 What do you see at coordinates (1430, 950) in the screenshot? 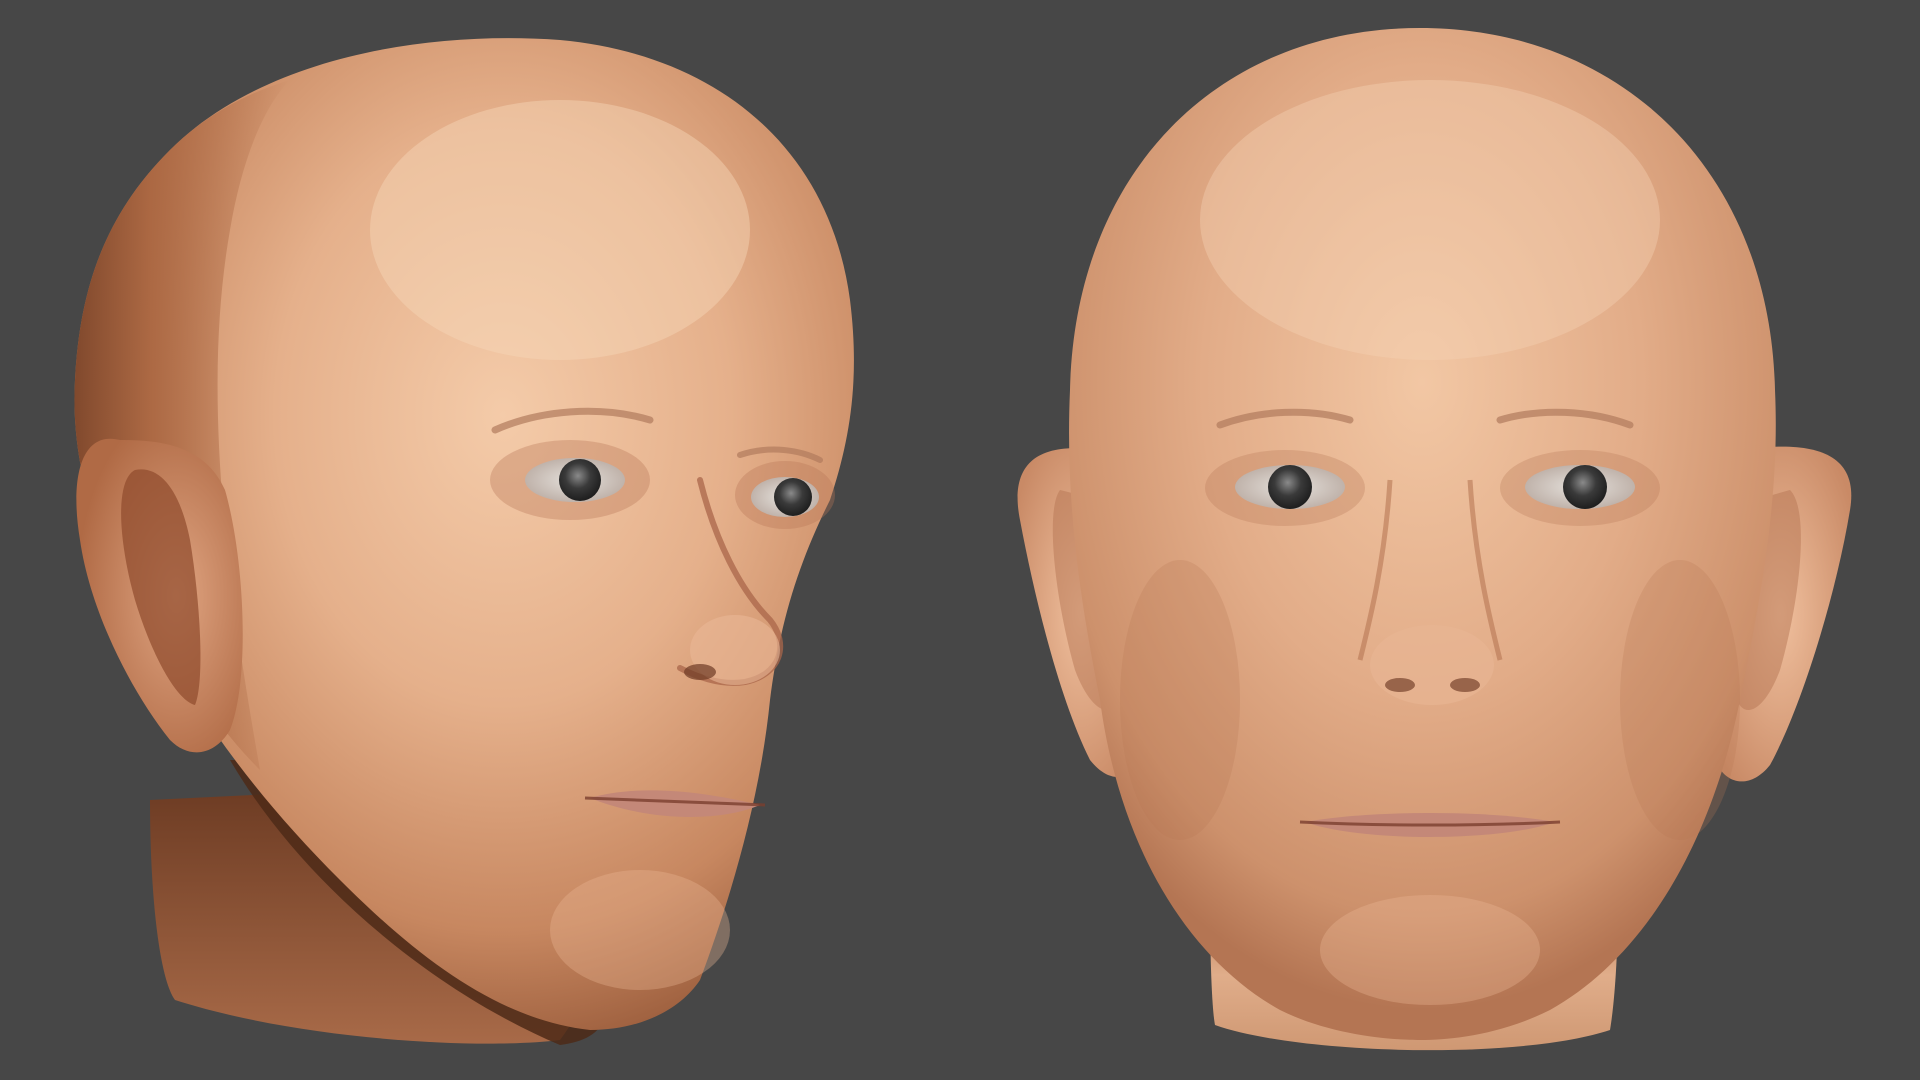
I see `right-chin` at bounding box center [1430, 950].